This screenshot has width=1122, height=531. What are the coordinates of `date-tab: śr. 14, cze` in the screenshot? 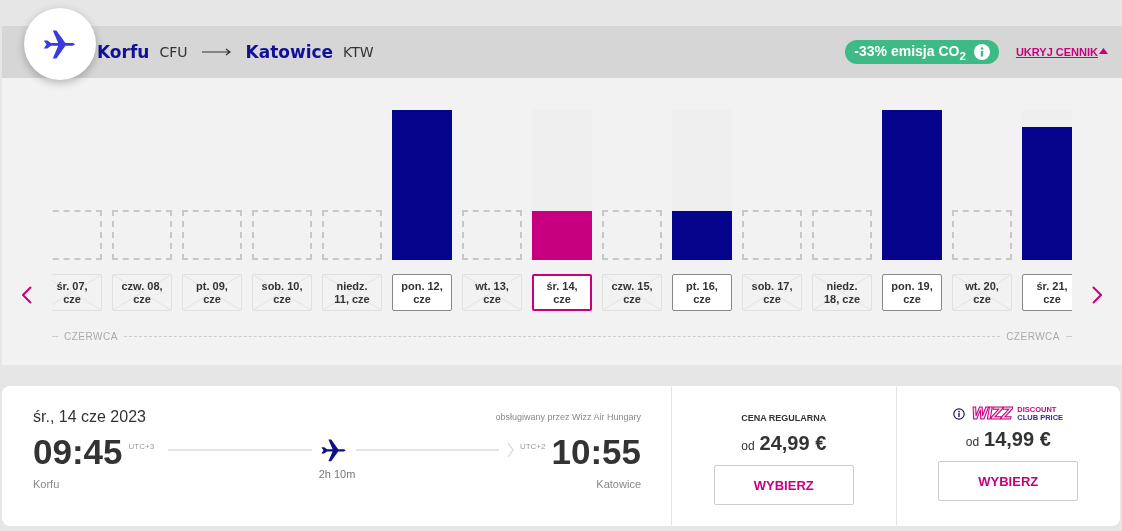 It's located at (562, 292).